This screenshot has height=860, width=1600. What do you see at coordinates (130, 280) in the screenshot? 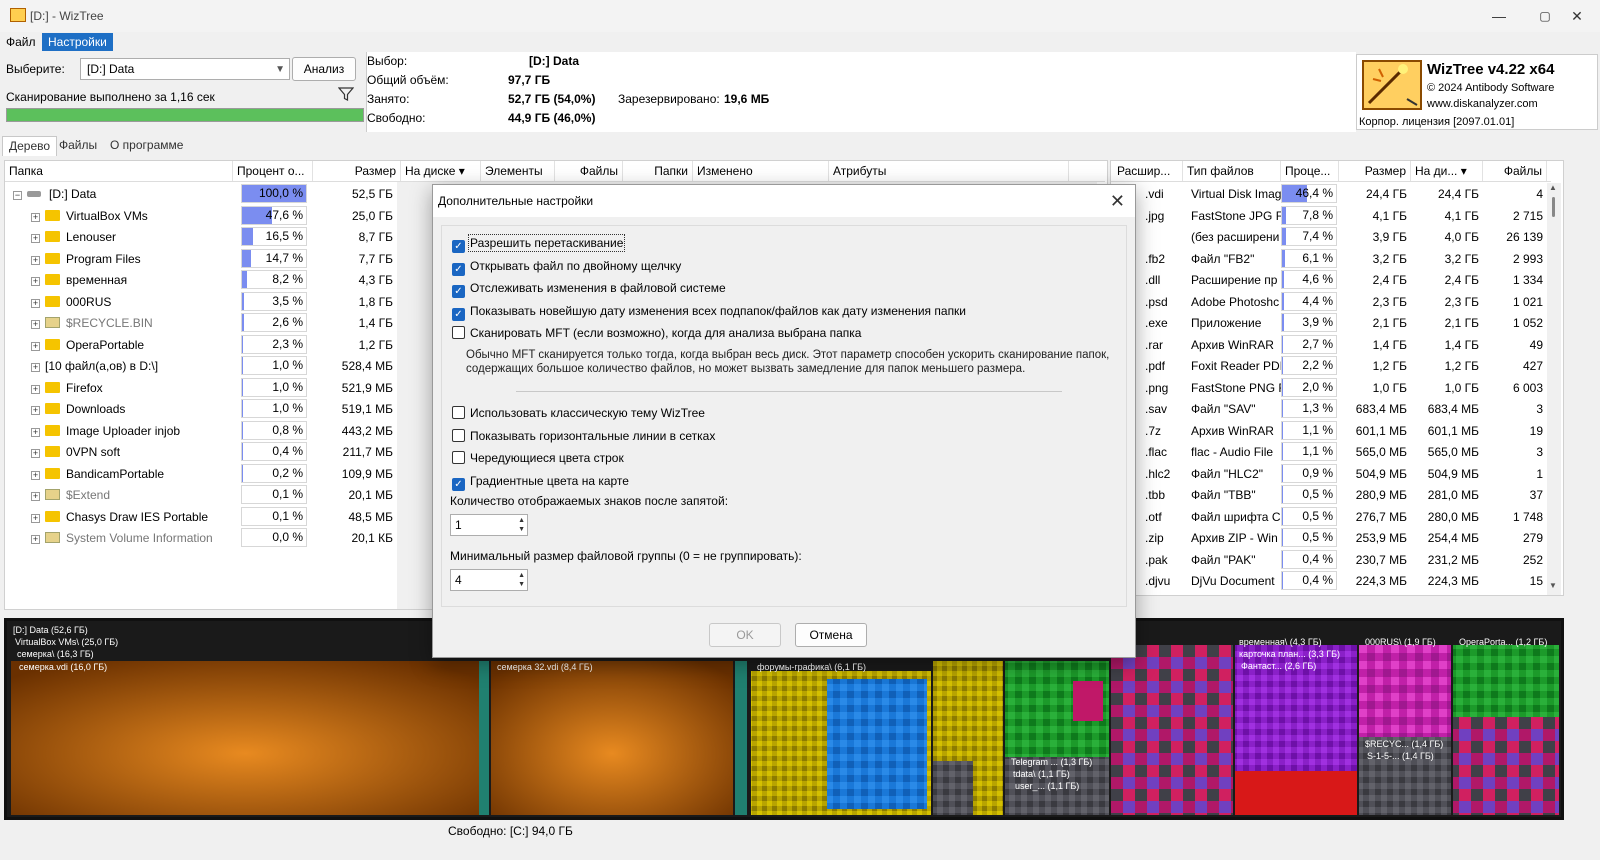
I see `folder-name-cell: + временная` at bounding box center [130, 280].